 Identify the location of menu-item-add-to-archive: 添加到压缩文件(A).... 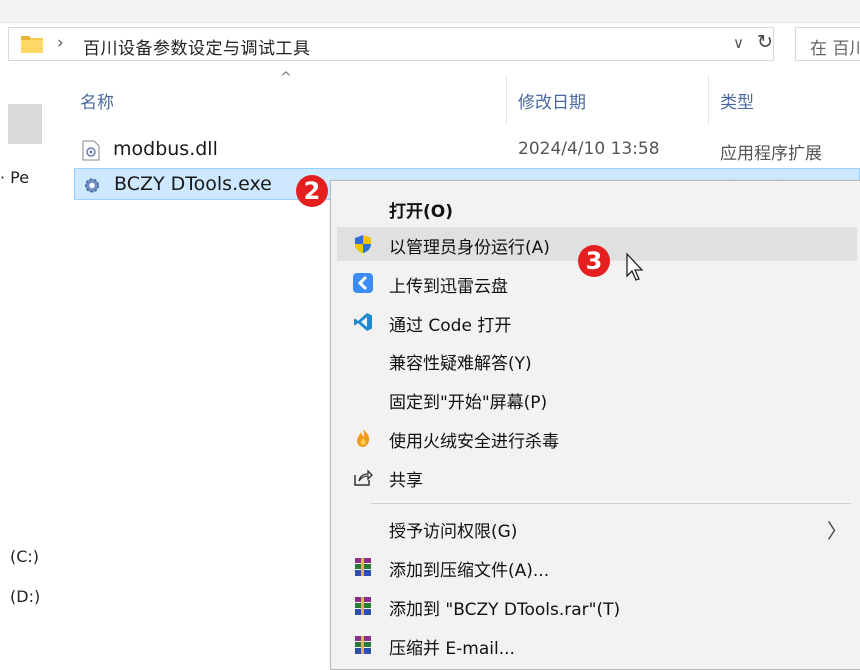
(597, 567).